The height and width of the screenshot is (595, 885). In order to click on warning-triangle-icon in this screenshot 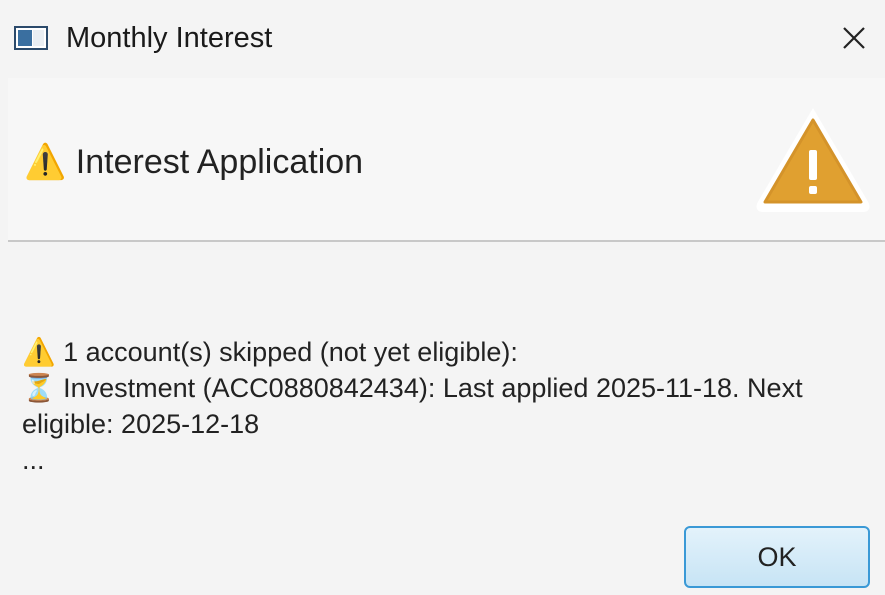, I will do `click(813, 160)`.